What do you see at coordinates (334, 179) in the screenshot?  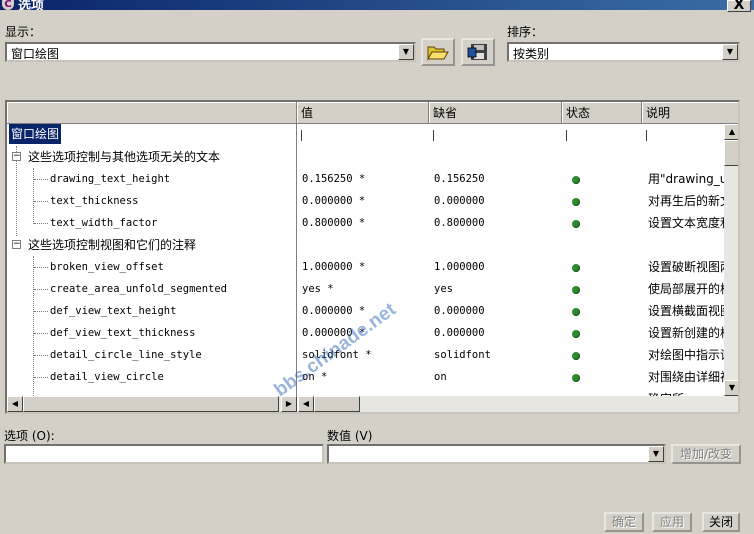 I see `option-value: 0.156250 *` at bounding box center [334, 179].